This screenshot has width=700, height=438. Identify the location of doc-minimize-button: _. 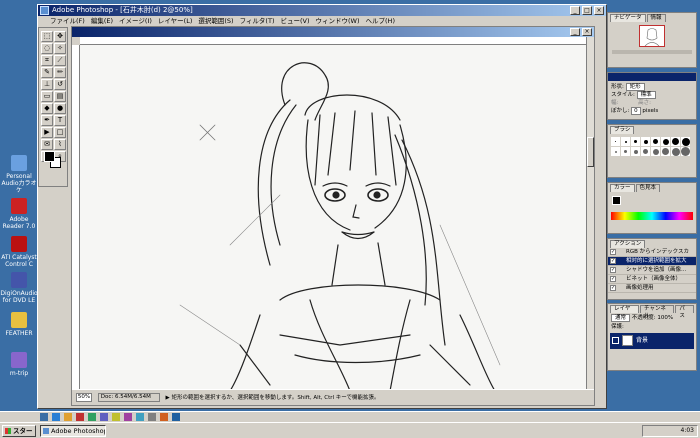
(575, 32).